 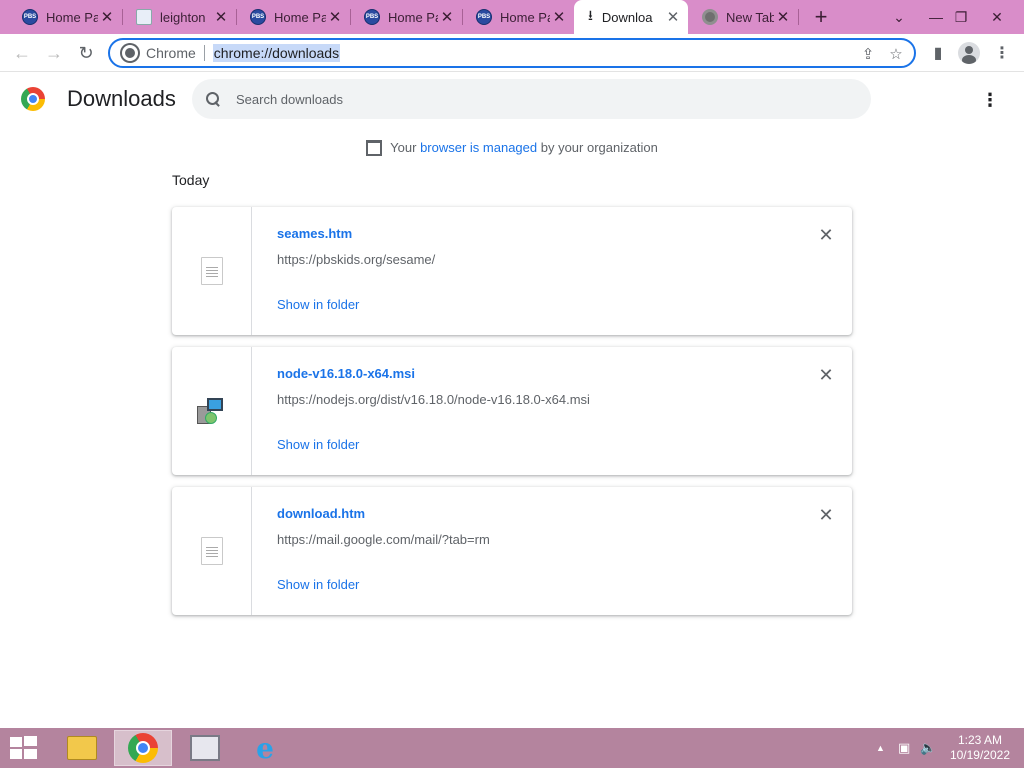 I want to click on taskbar-monitor-app, so click(x=205, y=748).